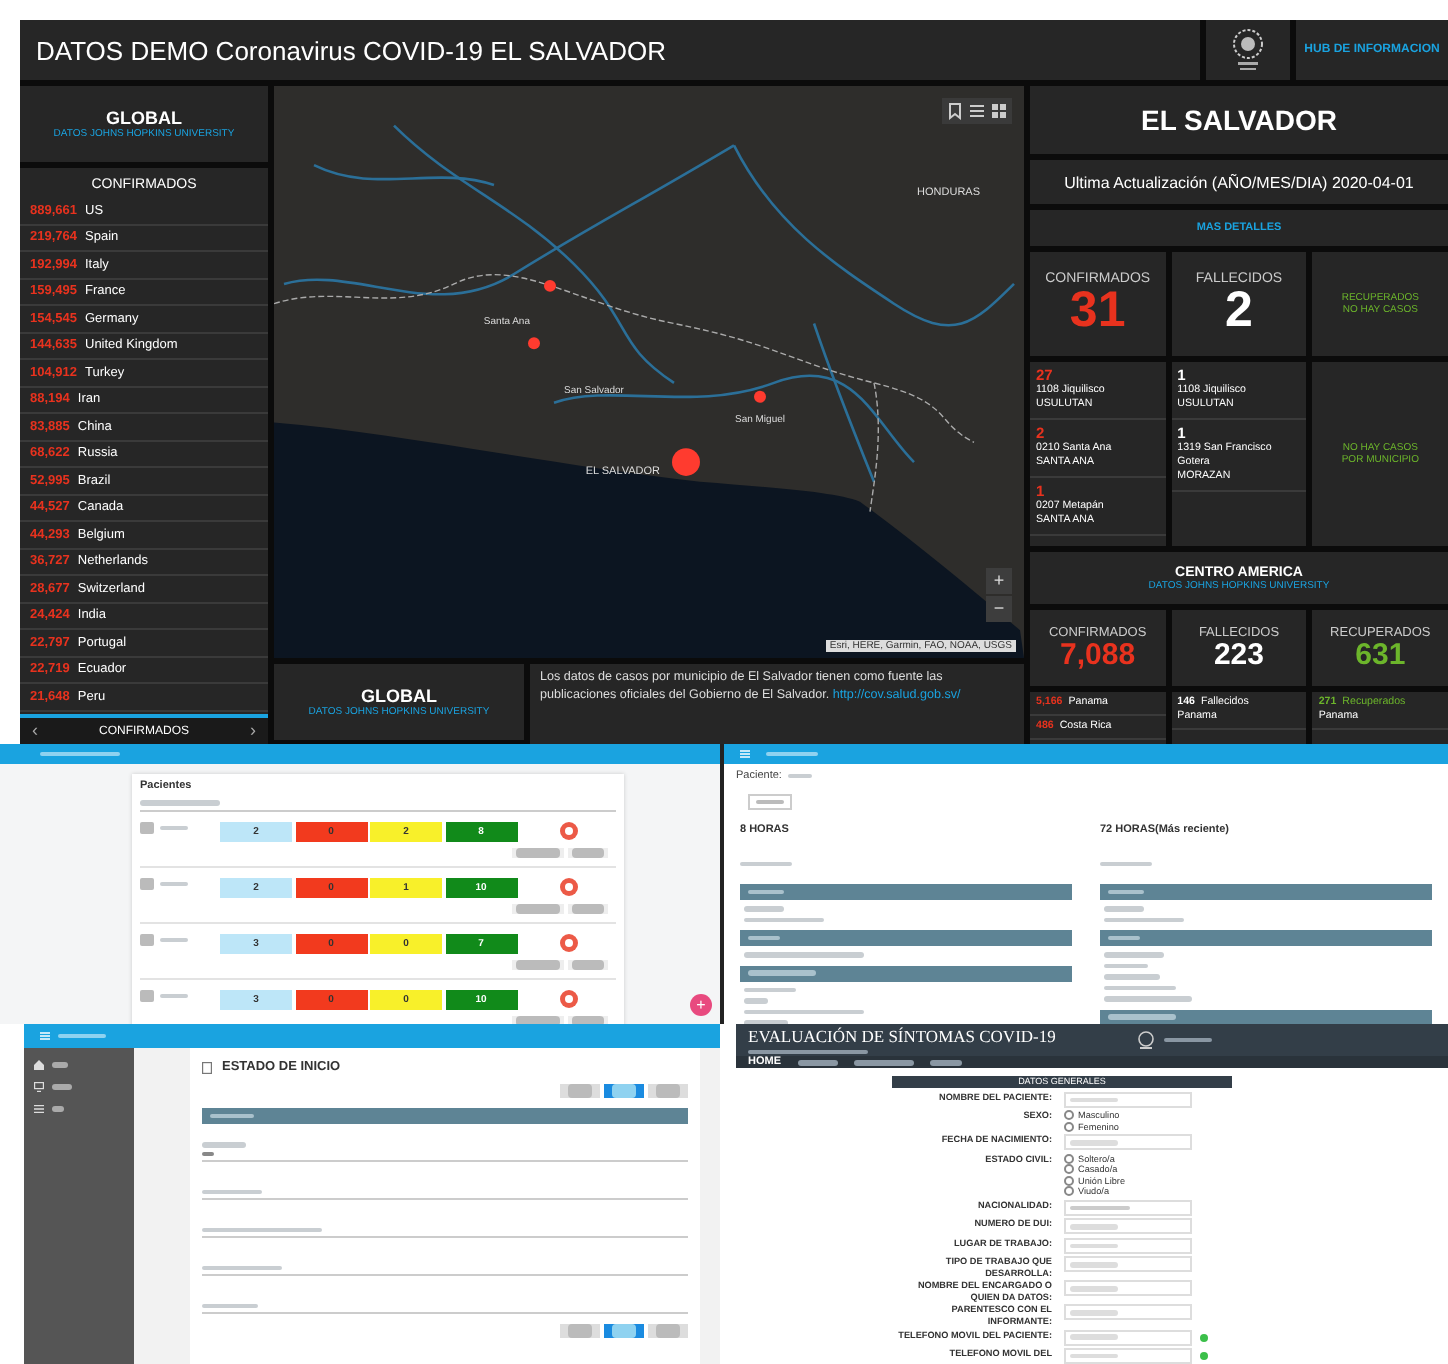 The image size is (1448, 1364). What do you see at coordinates (1238, 120) in the screenshot?
I see `country-title: EL SALVADOR` at bounding box center [1238, 120].